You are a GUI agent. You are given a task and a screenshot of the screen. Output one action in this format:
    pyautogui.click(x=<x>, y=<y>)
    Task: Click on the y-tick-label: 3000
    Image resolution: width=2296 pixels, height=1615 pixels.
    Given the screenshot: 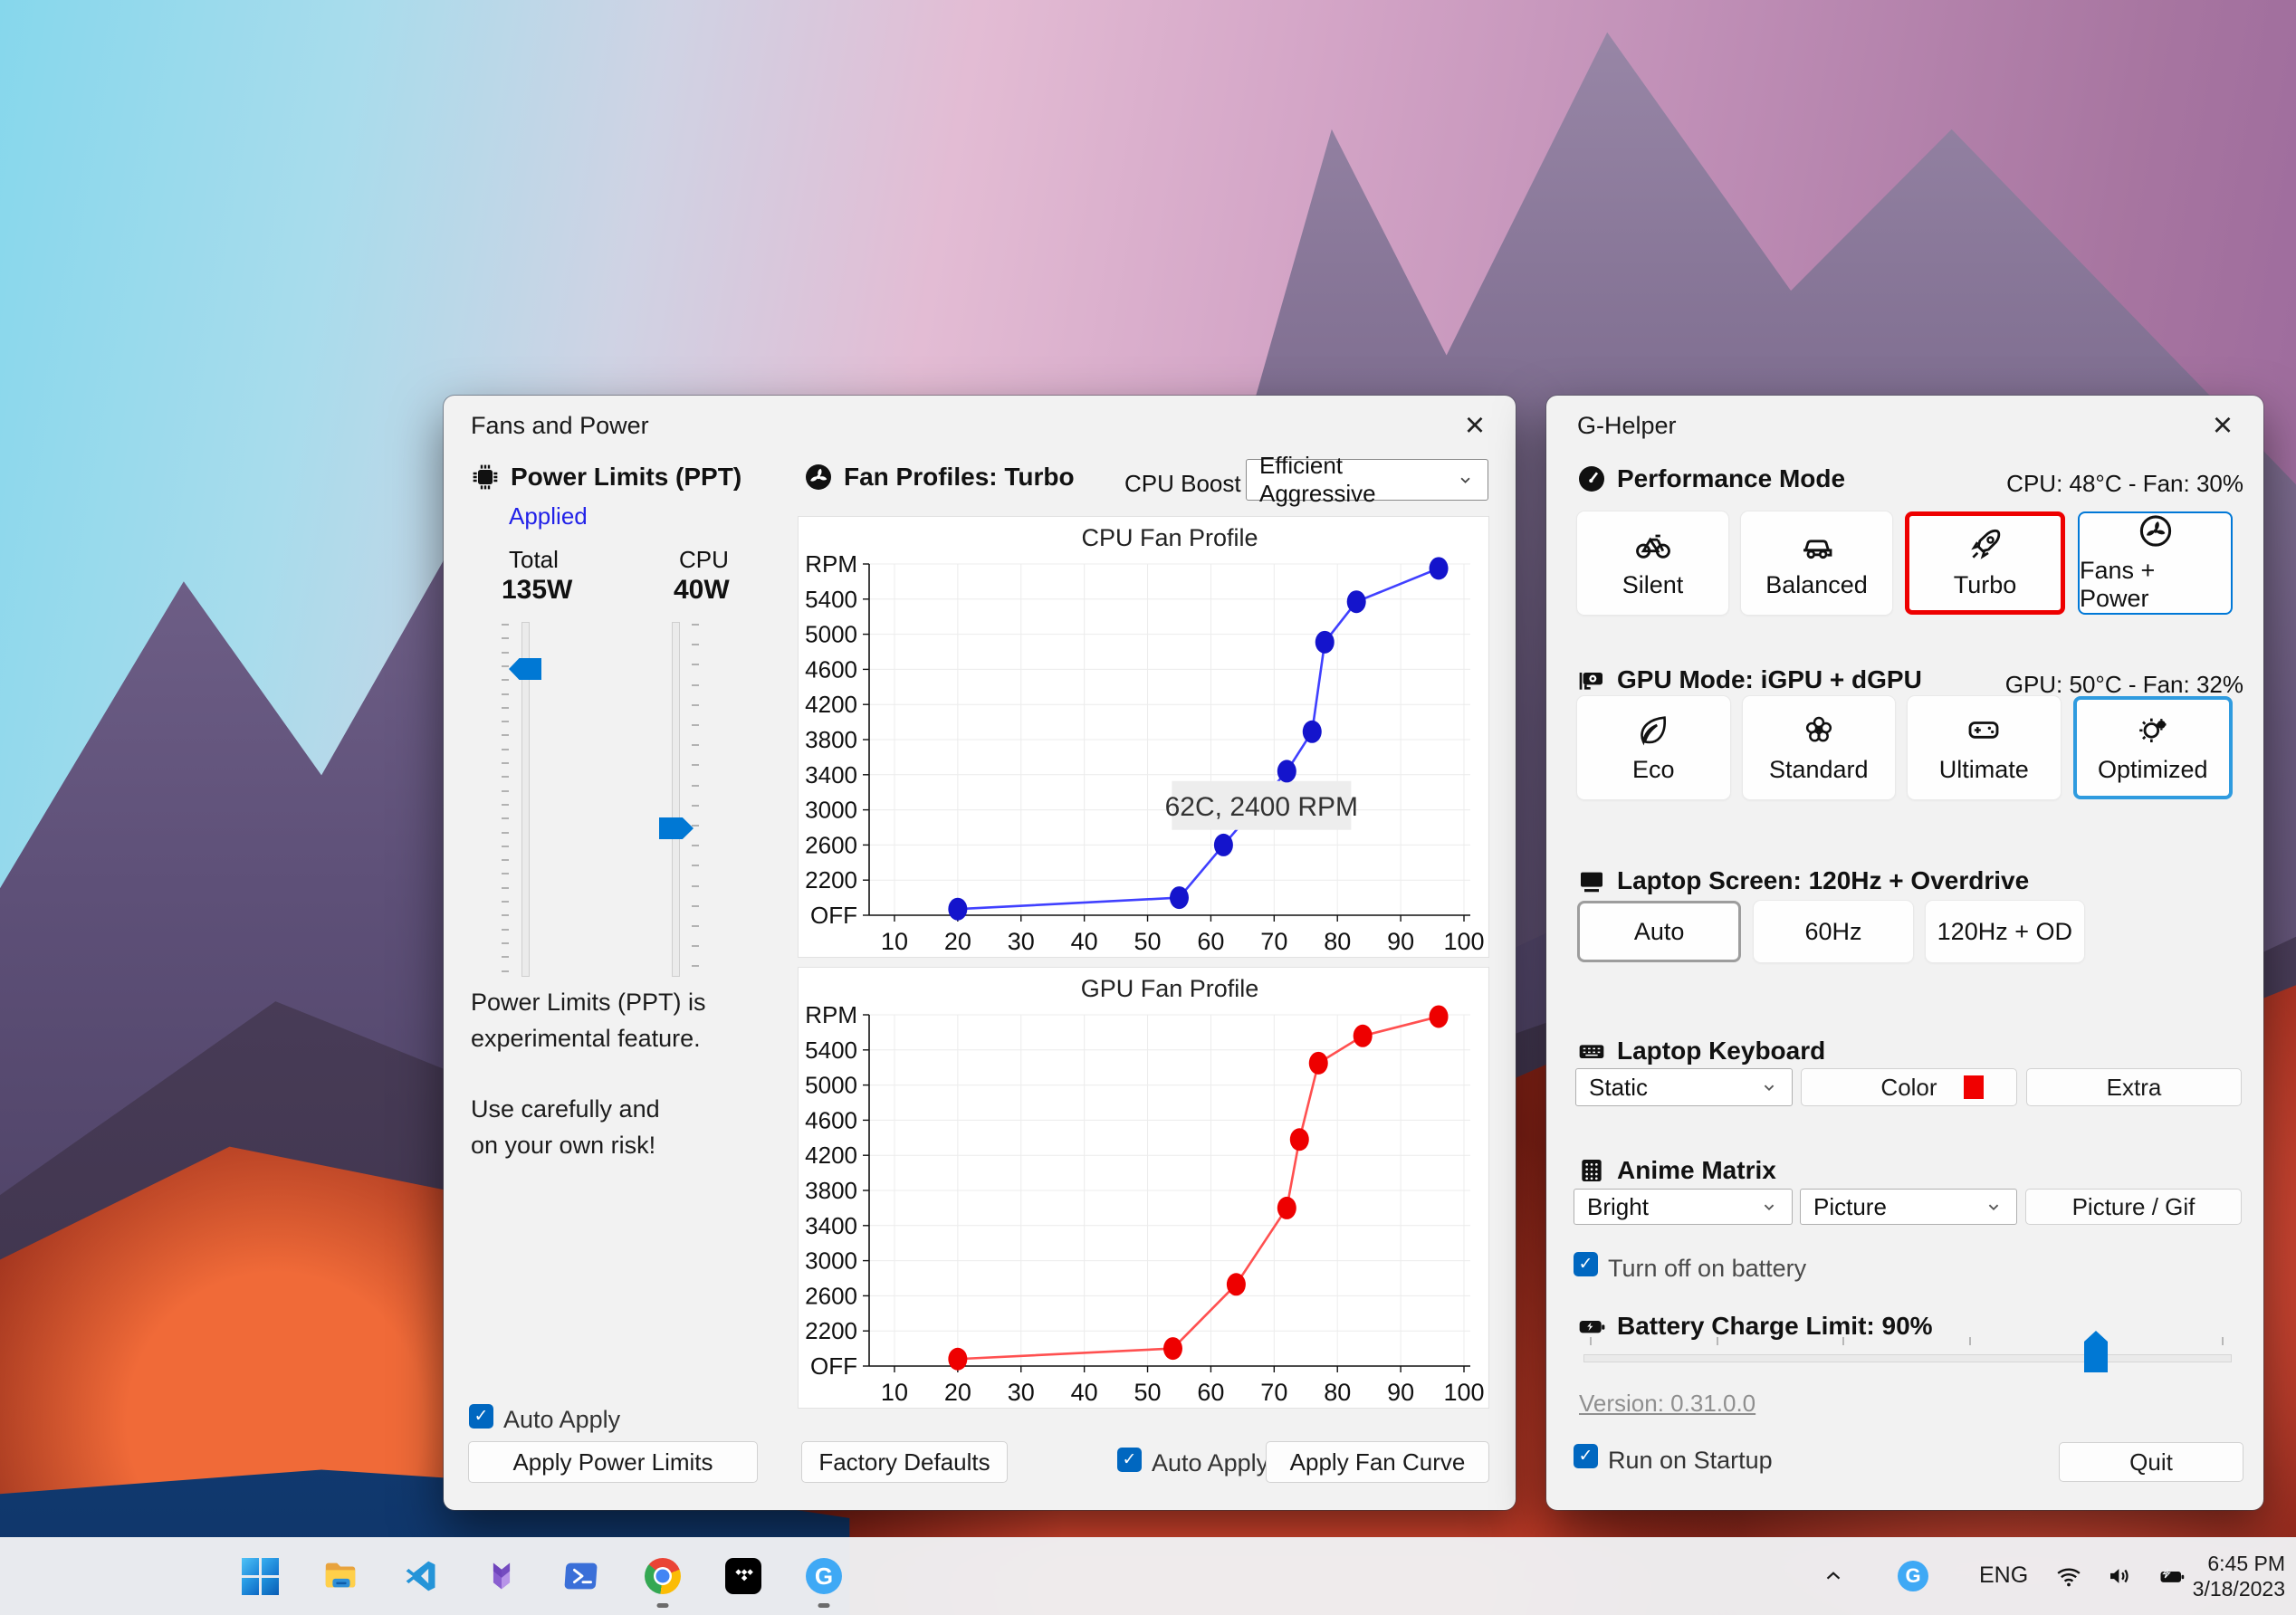 What is the action you would take?
    pyautogui.click(x=831, y=810)
    